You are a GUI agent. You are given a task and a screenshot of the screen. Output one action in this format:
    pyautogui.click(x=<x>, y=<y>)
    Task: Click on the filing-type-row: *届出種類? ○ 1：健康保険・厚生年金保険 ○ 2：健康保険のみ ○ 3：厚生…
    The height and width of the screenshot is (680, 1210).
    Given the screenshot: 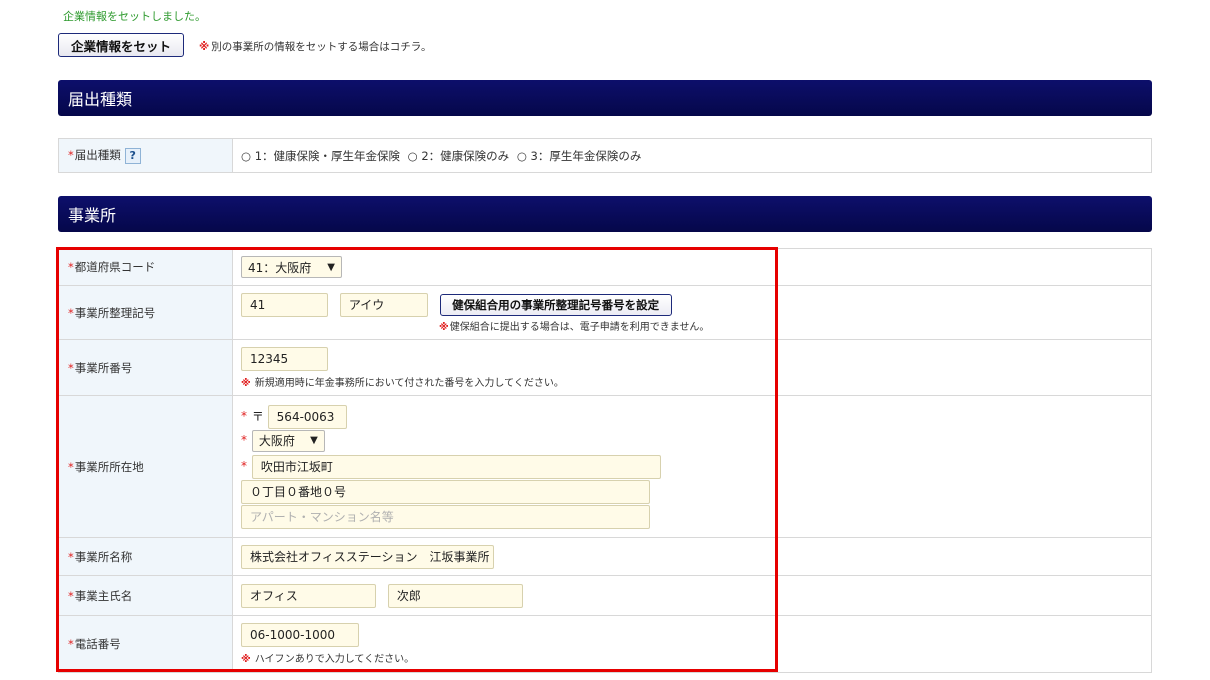 What is the action you would take?
    pyautogui.click(x=605, y=155)
    